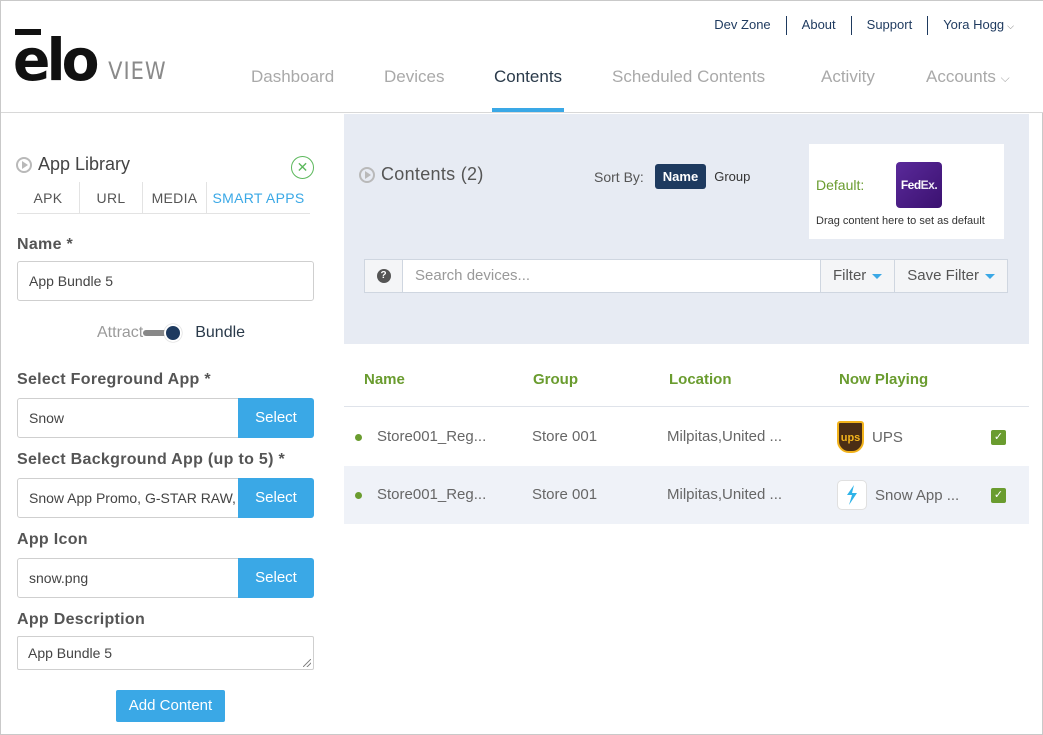  I want to click on about-link: About, so click(818, 25).